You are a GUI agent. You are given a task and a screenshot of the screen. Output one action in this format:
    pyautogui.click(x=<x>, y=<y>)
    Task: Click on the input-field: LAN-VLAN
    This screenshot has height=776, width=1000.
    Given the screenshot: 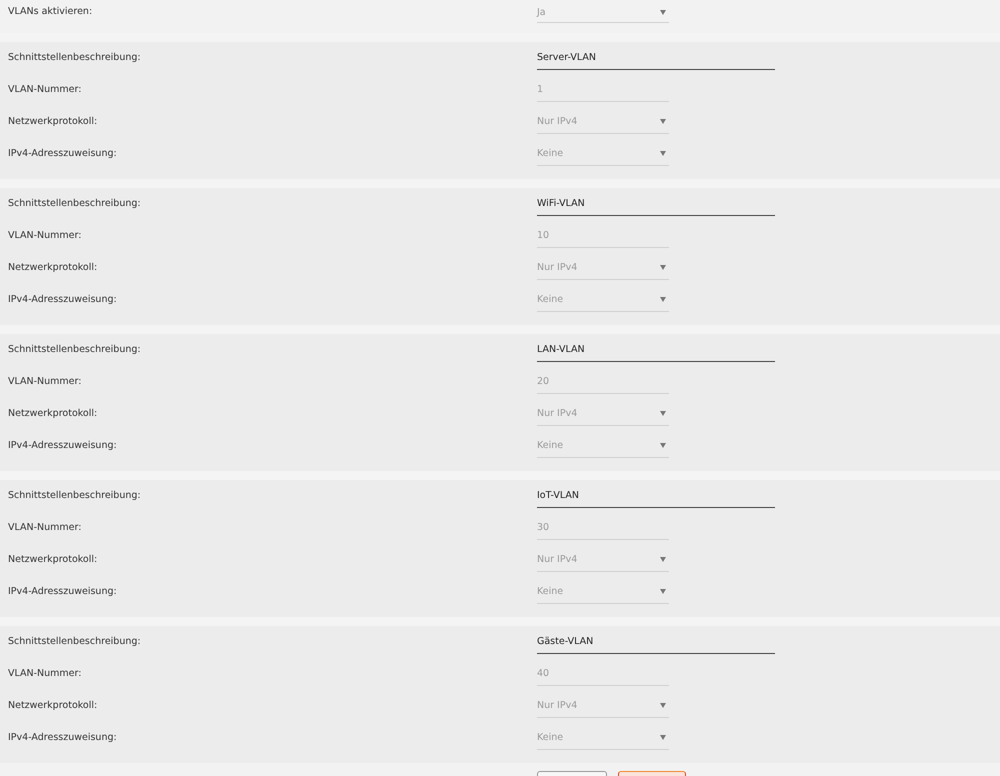 What is the action you would take?
    pyautogui.click(x=656, y=350)
    